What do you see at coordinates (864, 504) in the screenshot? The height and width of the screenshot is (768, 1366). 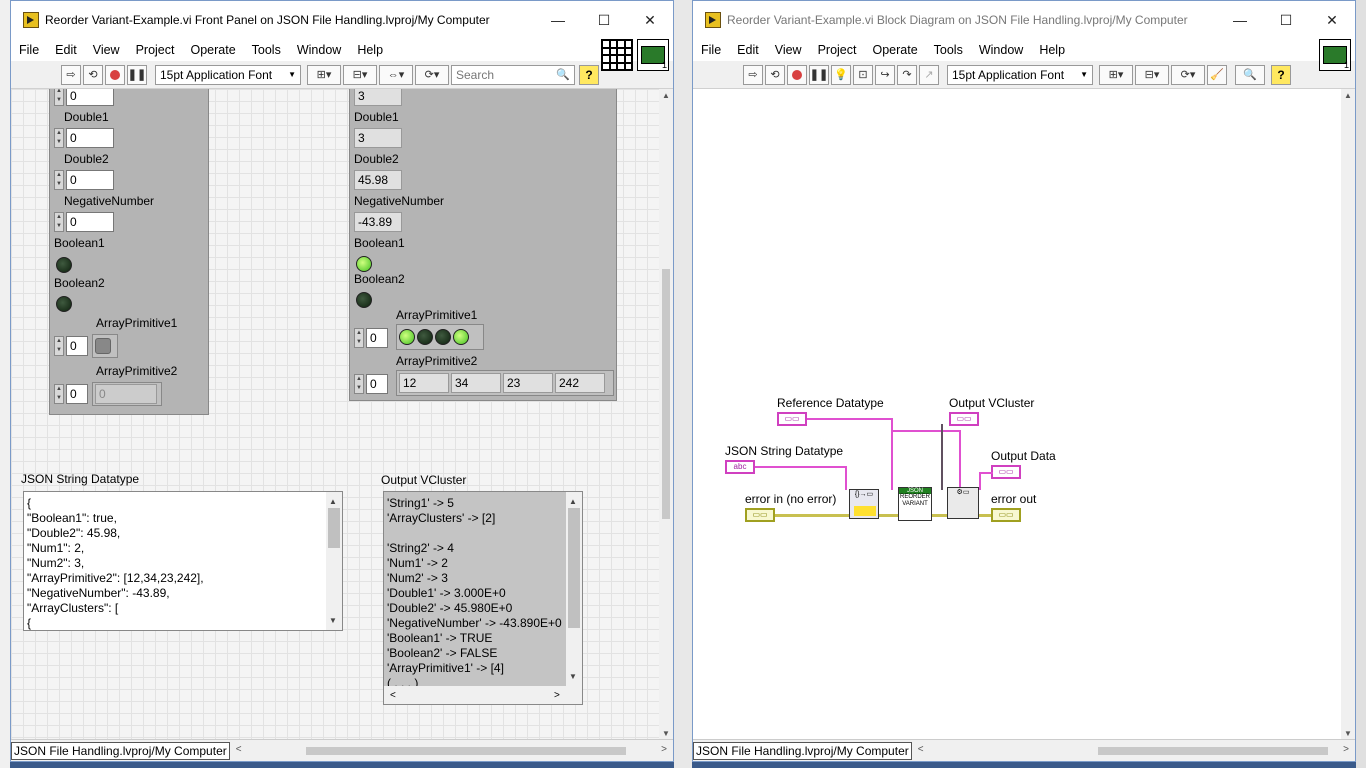 I see `to-variant-node: {}→▭` at bounding box center [864, 504].